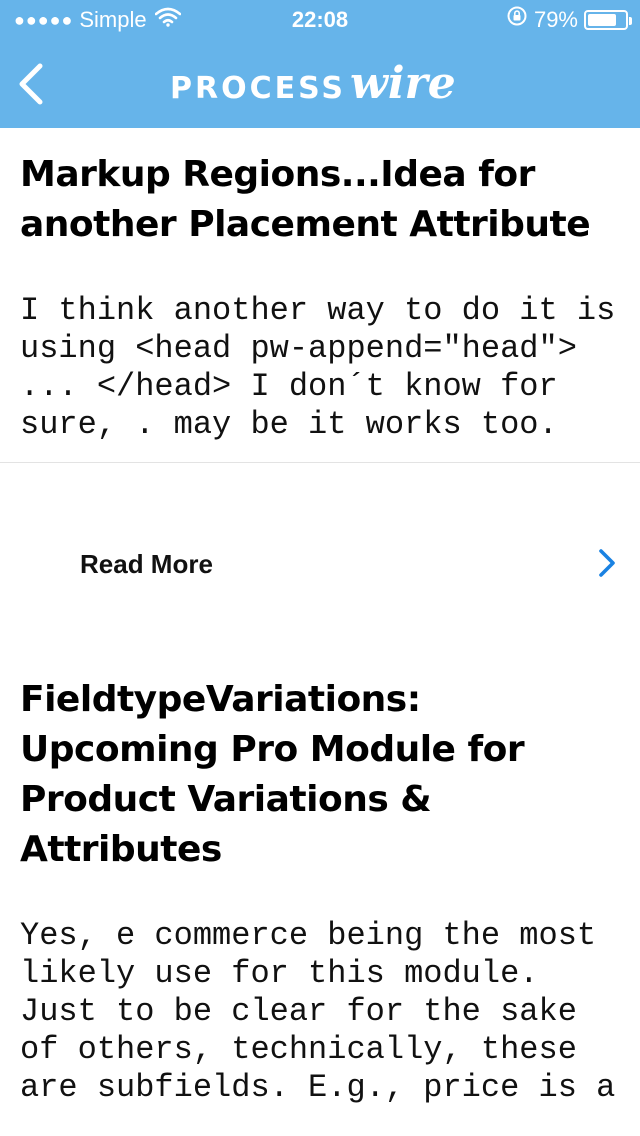 This screenshot has height=1136, width=640. I want to click on logo-process-text: PROCESS, so click(258, 88).